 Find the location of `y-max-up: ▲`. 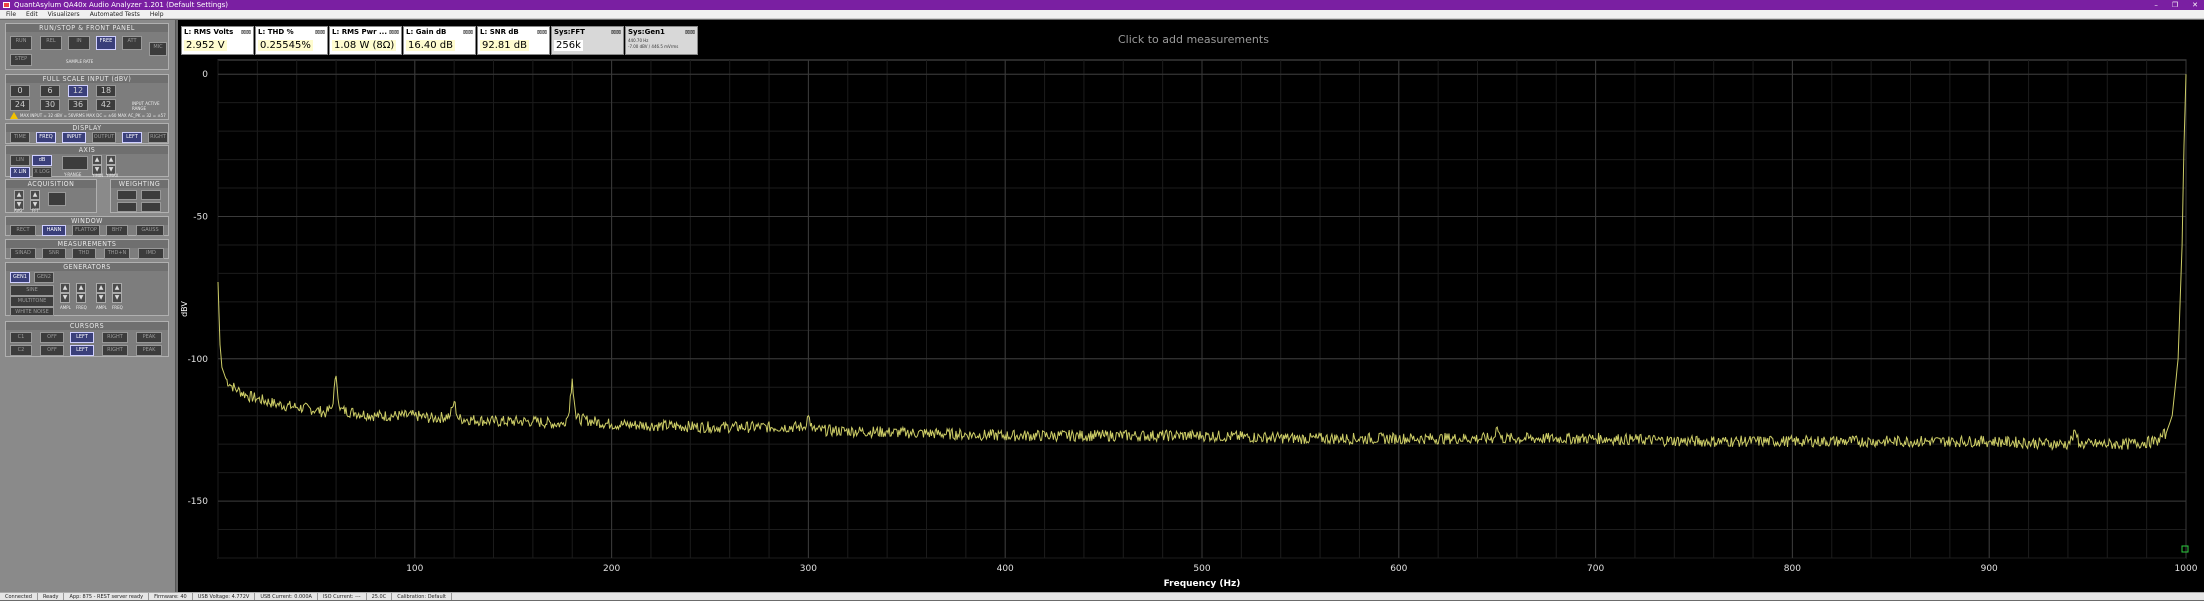

y-max-up: ▲ is located at coordinates (111, 160).